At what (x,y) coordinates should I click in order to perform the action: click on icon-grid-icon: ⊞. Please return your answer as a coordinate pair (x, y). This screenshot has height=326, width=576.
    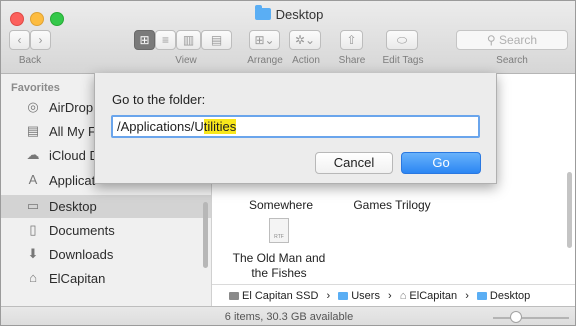
    Looking at the image, I should click on (144, 40).